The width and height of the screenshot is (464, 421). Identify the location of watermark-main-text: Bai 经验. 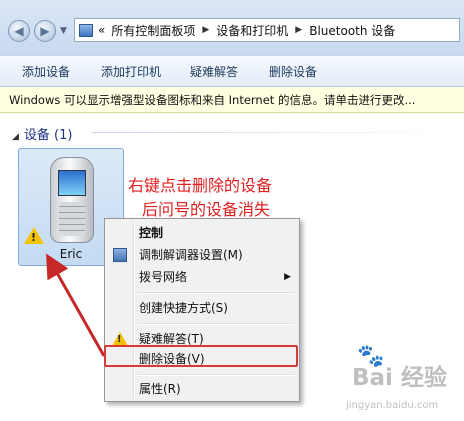
(399, 378).